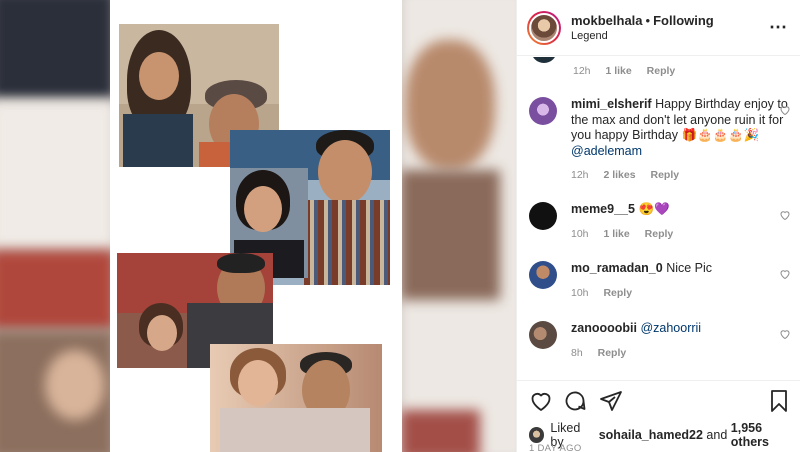 The width and height of the screenshot is (800, 452). What do you see at coordinates (537, 435) in the screenshot?
I see `liker-avatar` at bounding box center [537, 435].